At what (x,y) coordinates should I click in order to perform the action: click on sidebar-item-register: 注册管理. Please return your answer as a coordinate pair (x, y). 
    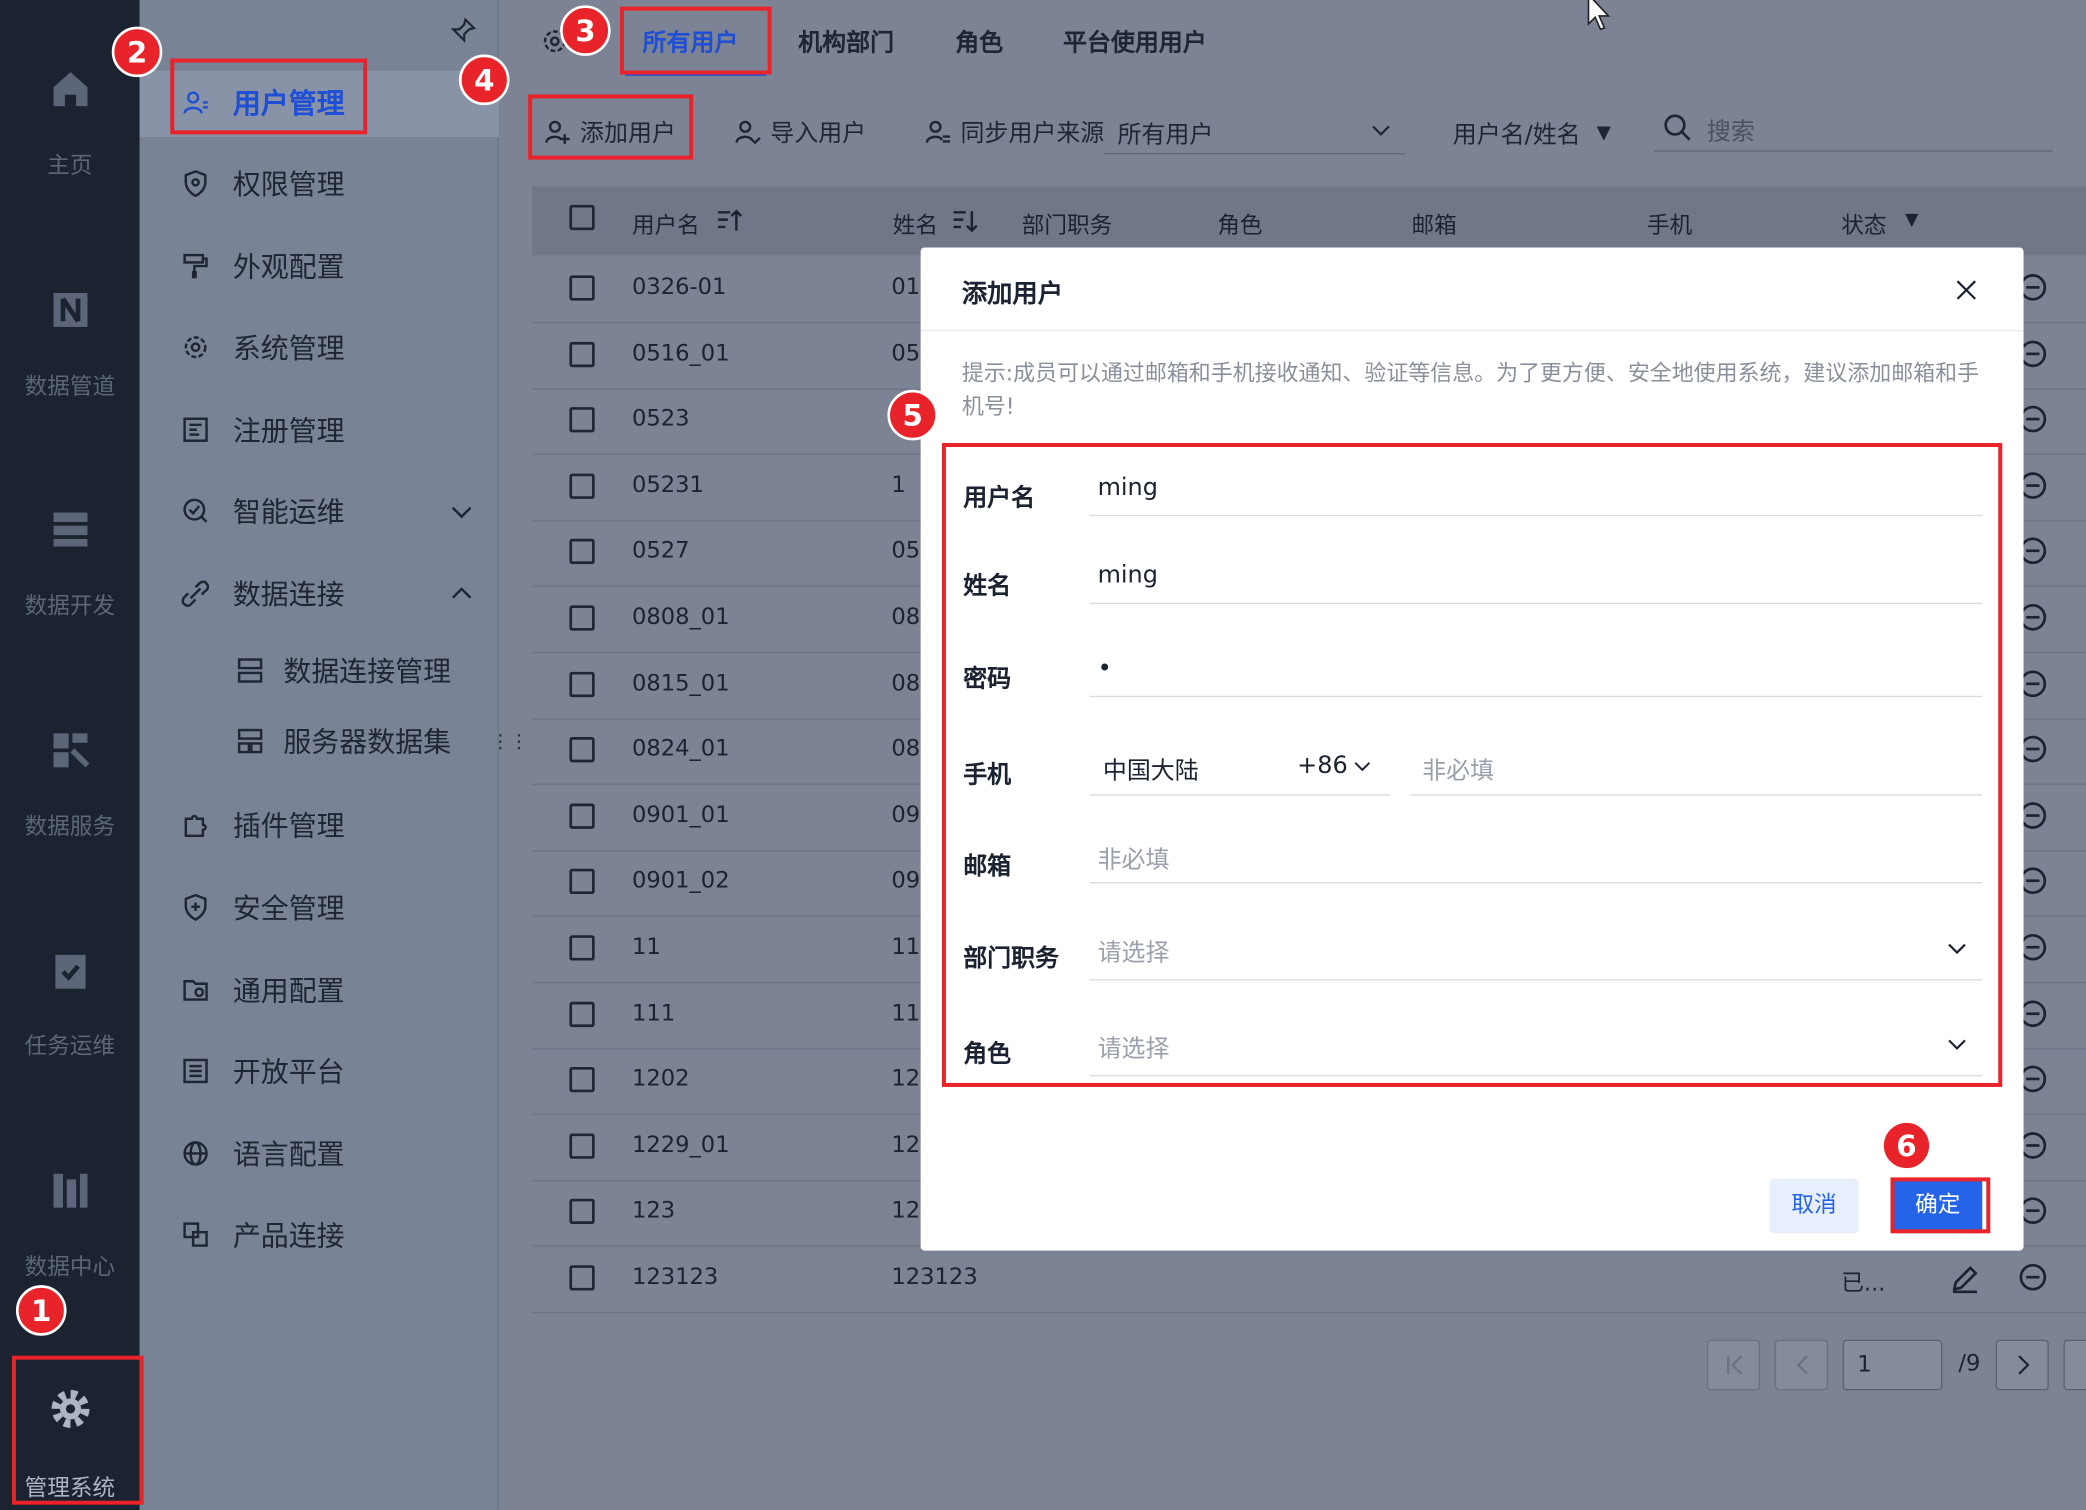
    Looking at the image, I should click on (262, 429).